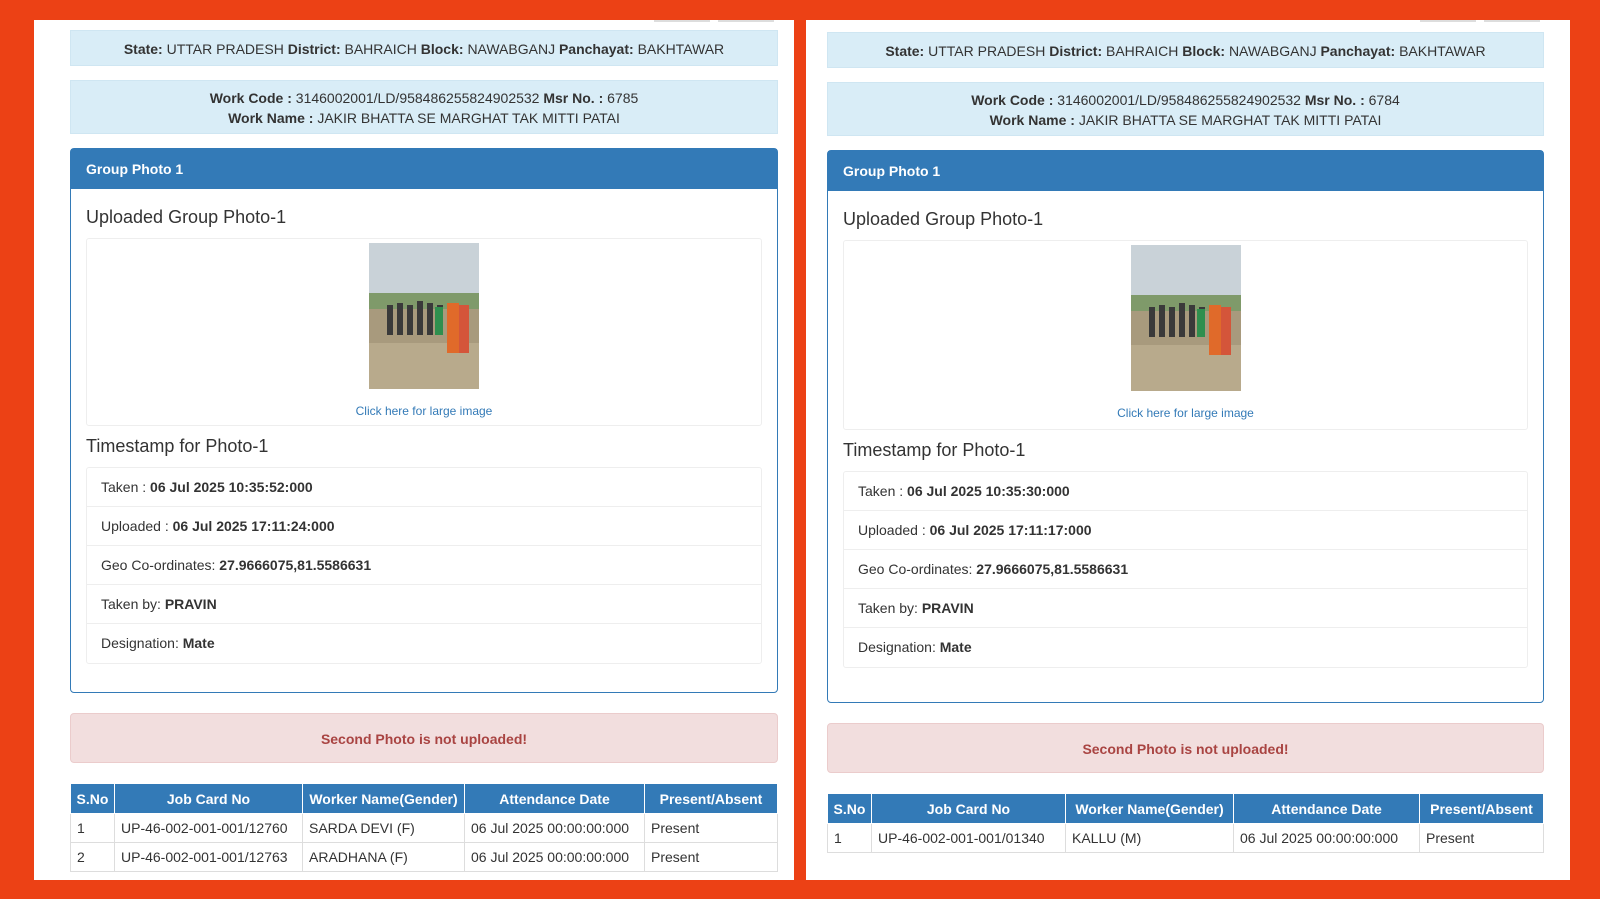  What do you see at coordinates (92, 857) in the screenshot?
I see `cell: 2` at bounding box center [92, 857].